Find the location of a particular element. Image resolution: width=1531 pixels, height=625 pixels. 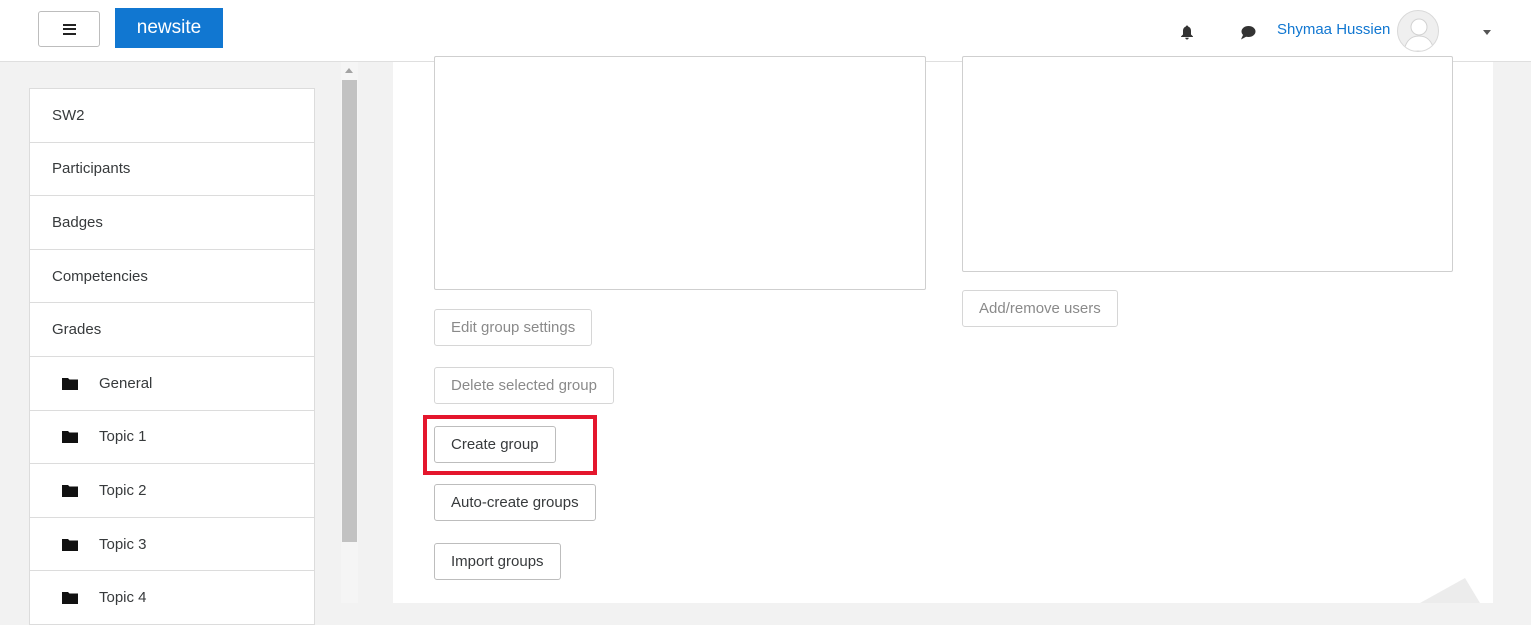

drawer-item-label: Topic 3 is located at coordinates (123, 544).